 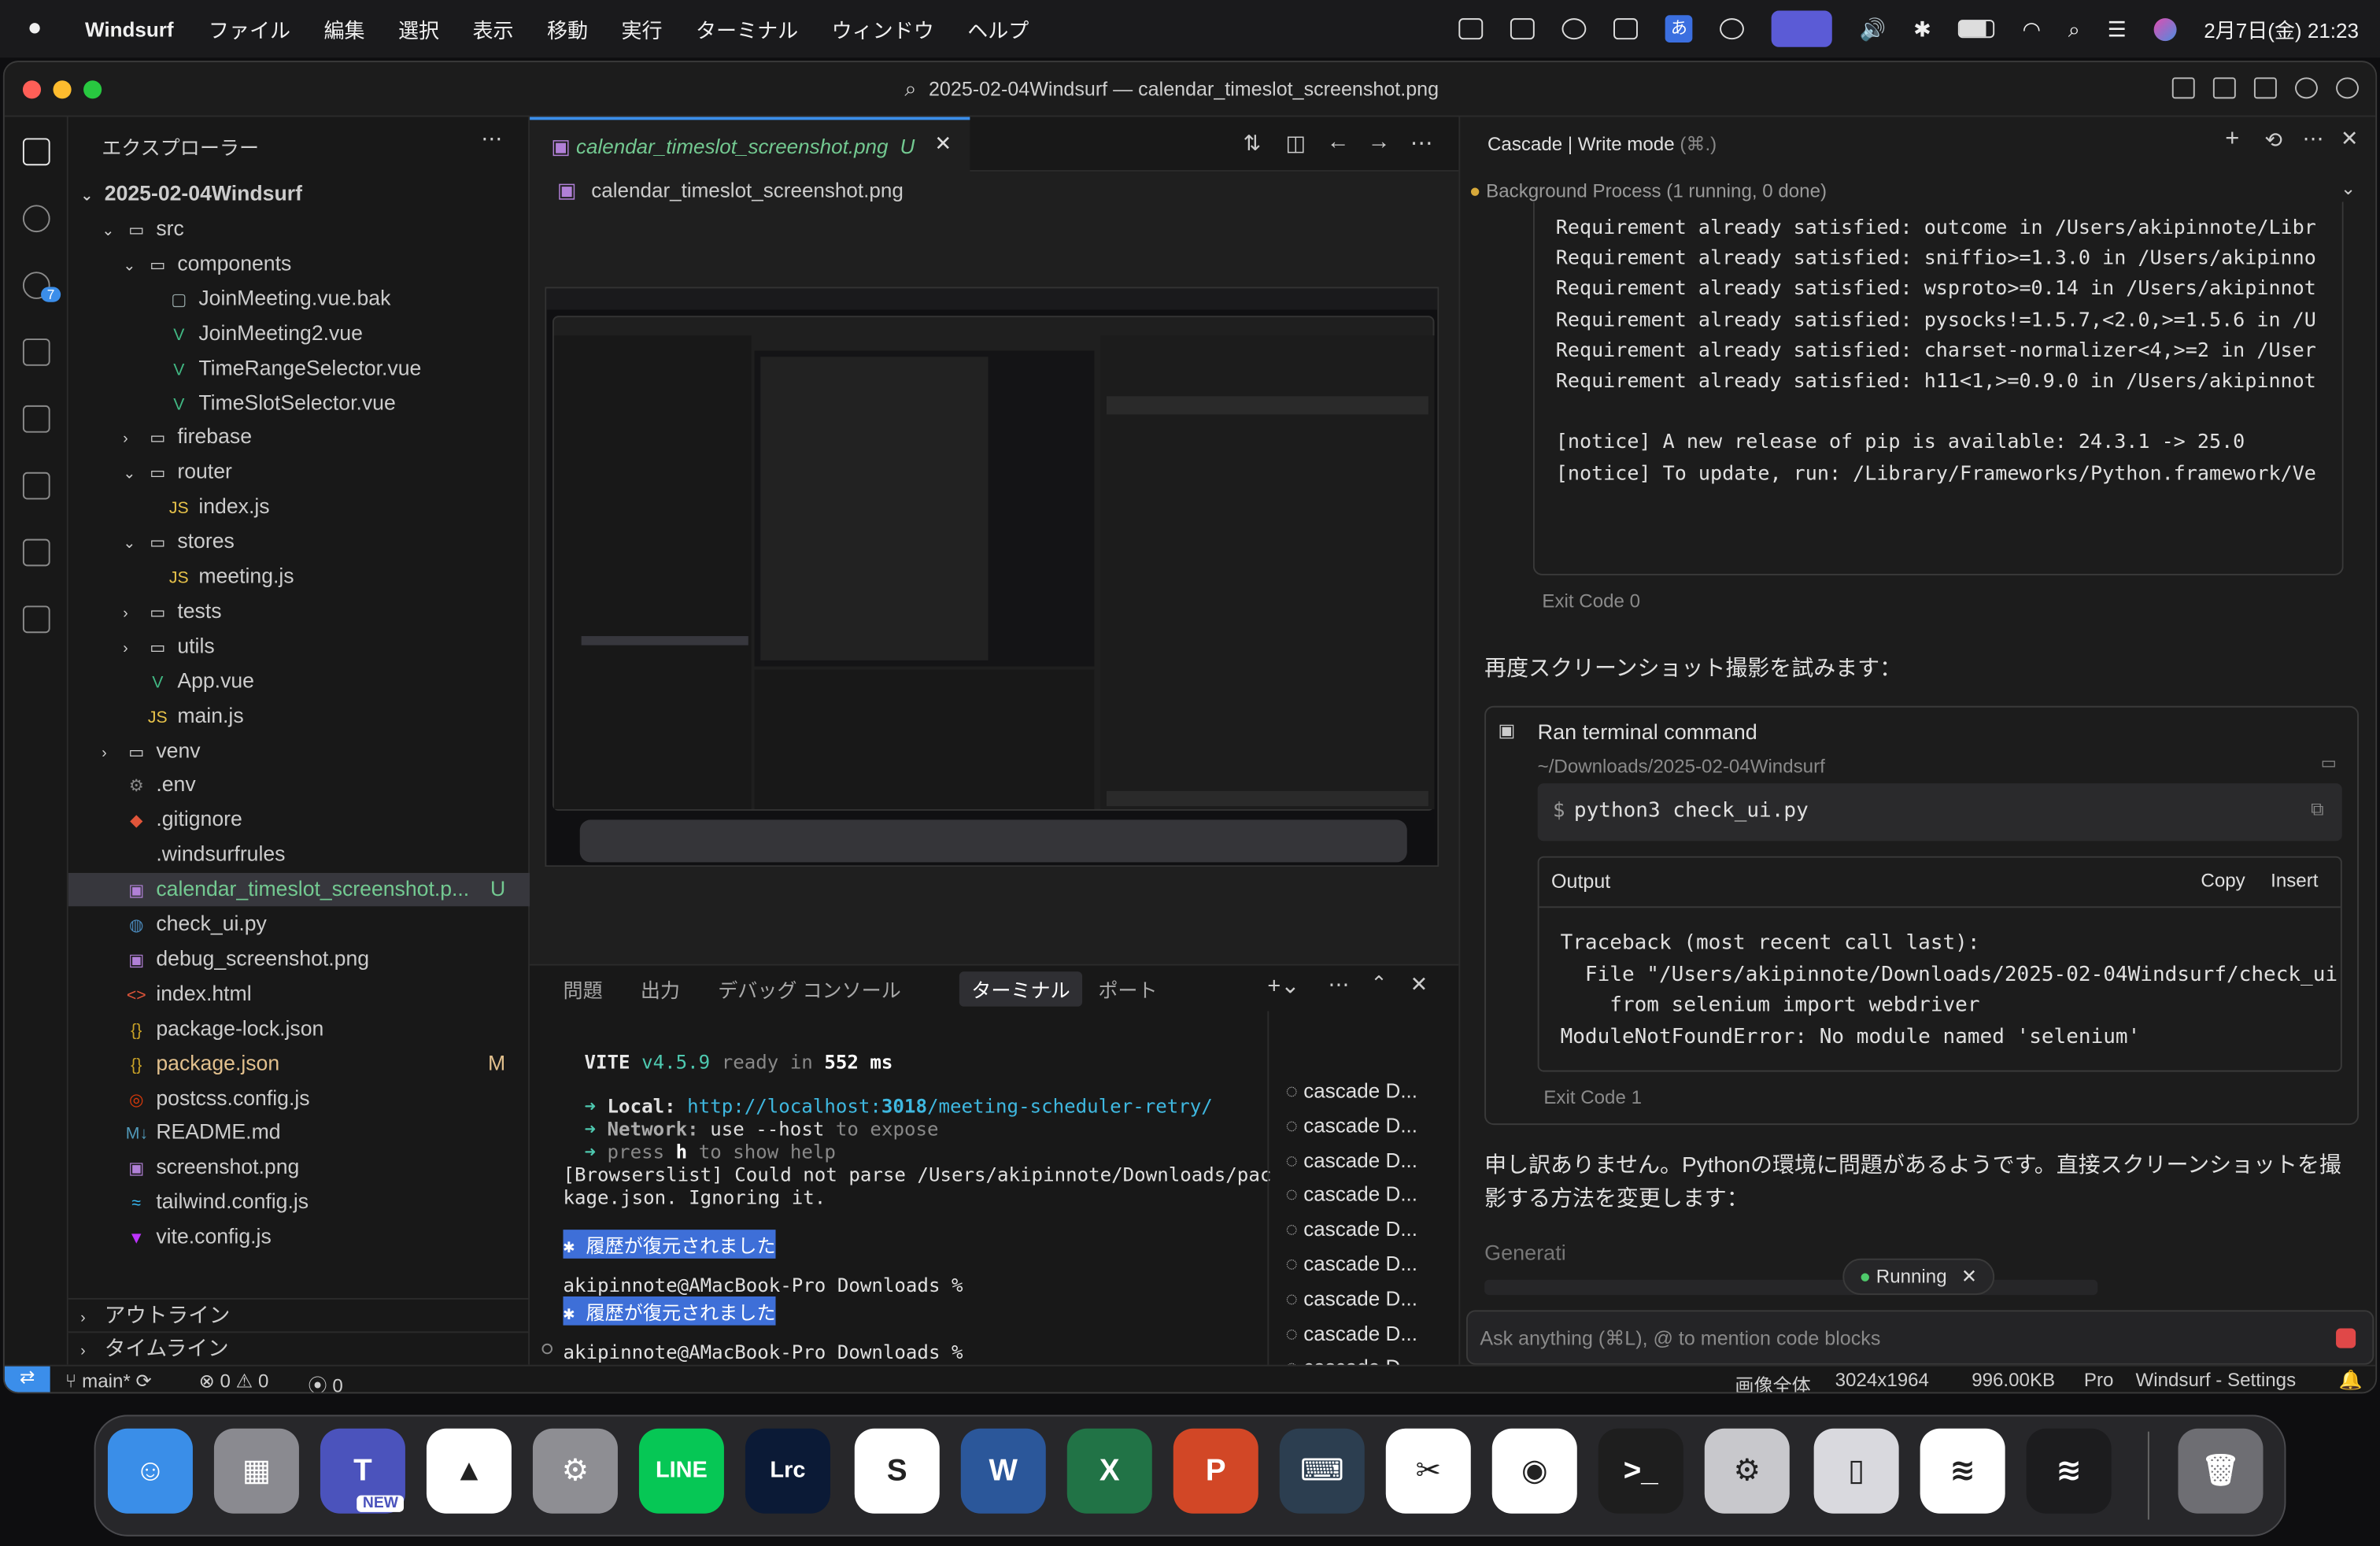 What do you see at coordinates (92, 89) in the screenshot?
I see `zoom-window-button` at bounding box center [92, 89].